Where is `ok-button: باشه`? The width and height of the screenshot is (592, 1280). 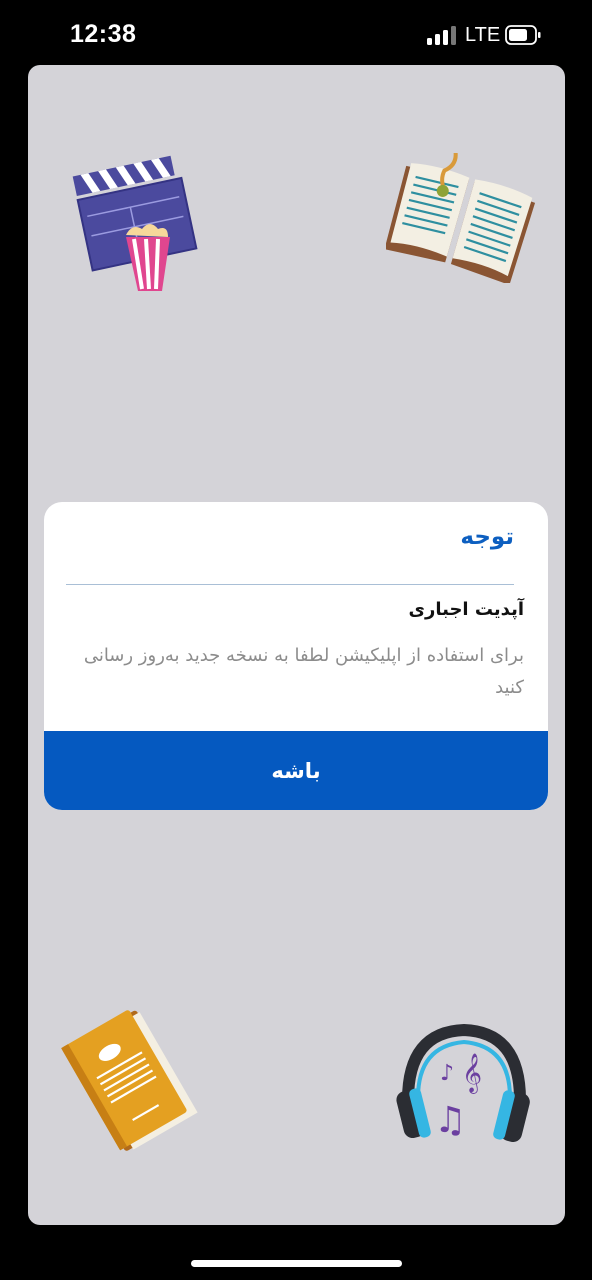
ok-button: باشه is located at coordinates (296, 770).